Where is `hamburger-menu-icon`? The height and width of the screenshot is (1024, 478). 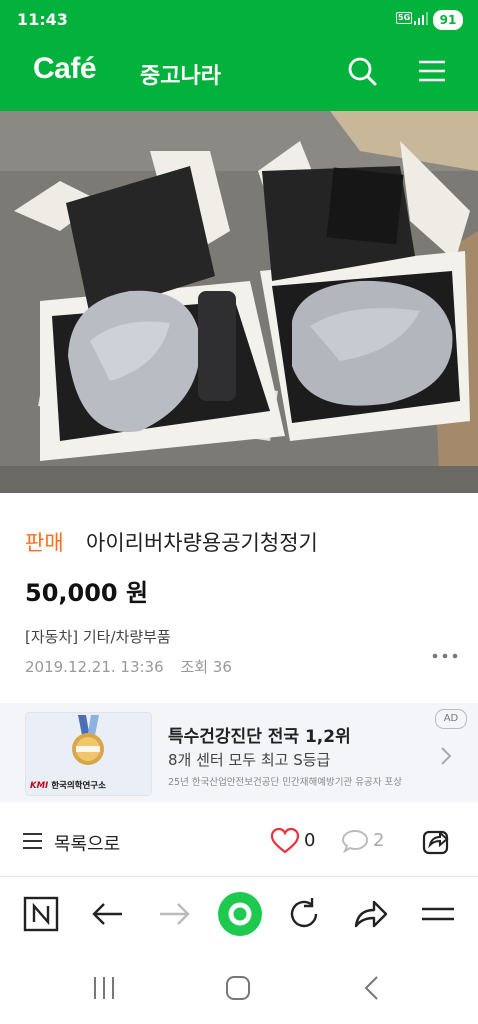
hamburger-menu-icon is located at coordinates (432, 71).